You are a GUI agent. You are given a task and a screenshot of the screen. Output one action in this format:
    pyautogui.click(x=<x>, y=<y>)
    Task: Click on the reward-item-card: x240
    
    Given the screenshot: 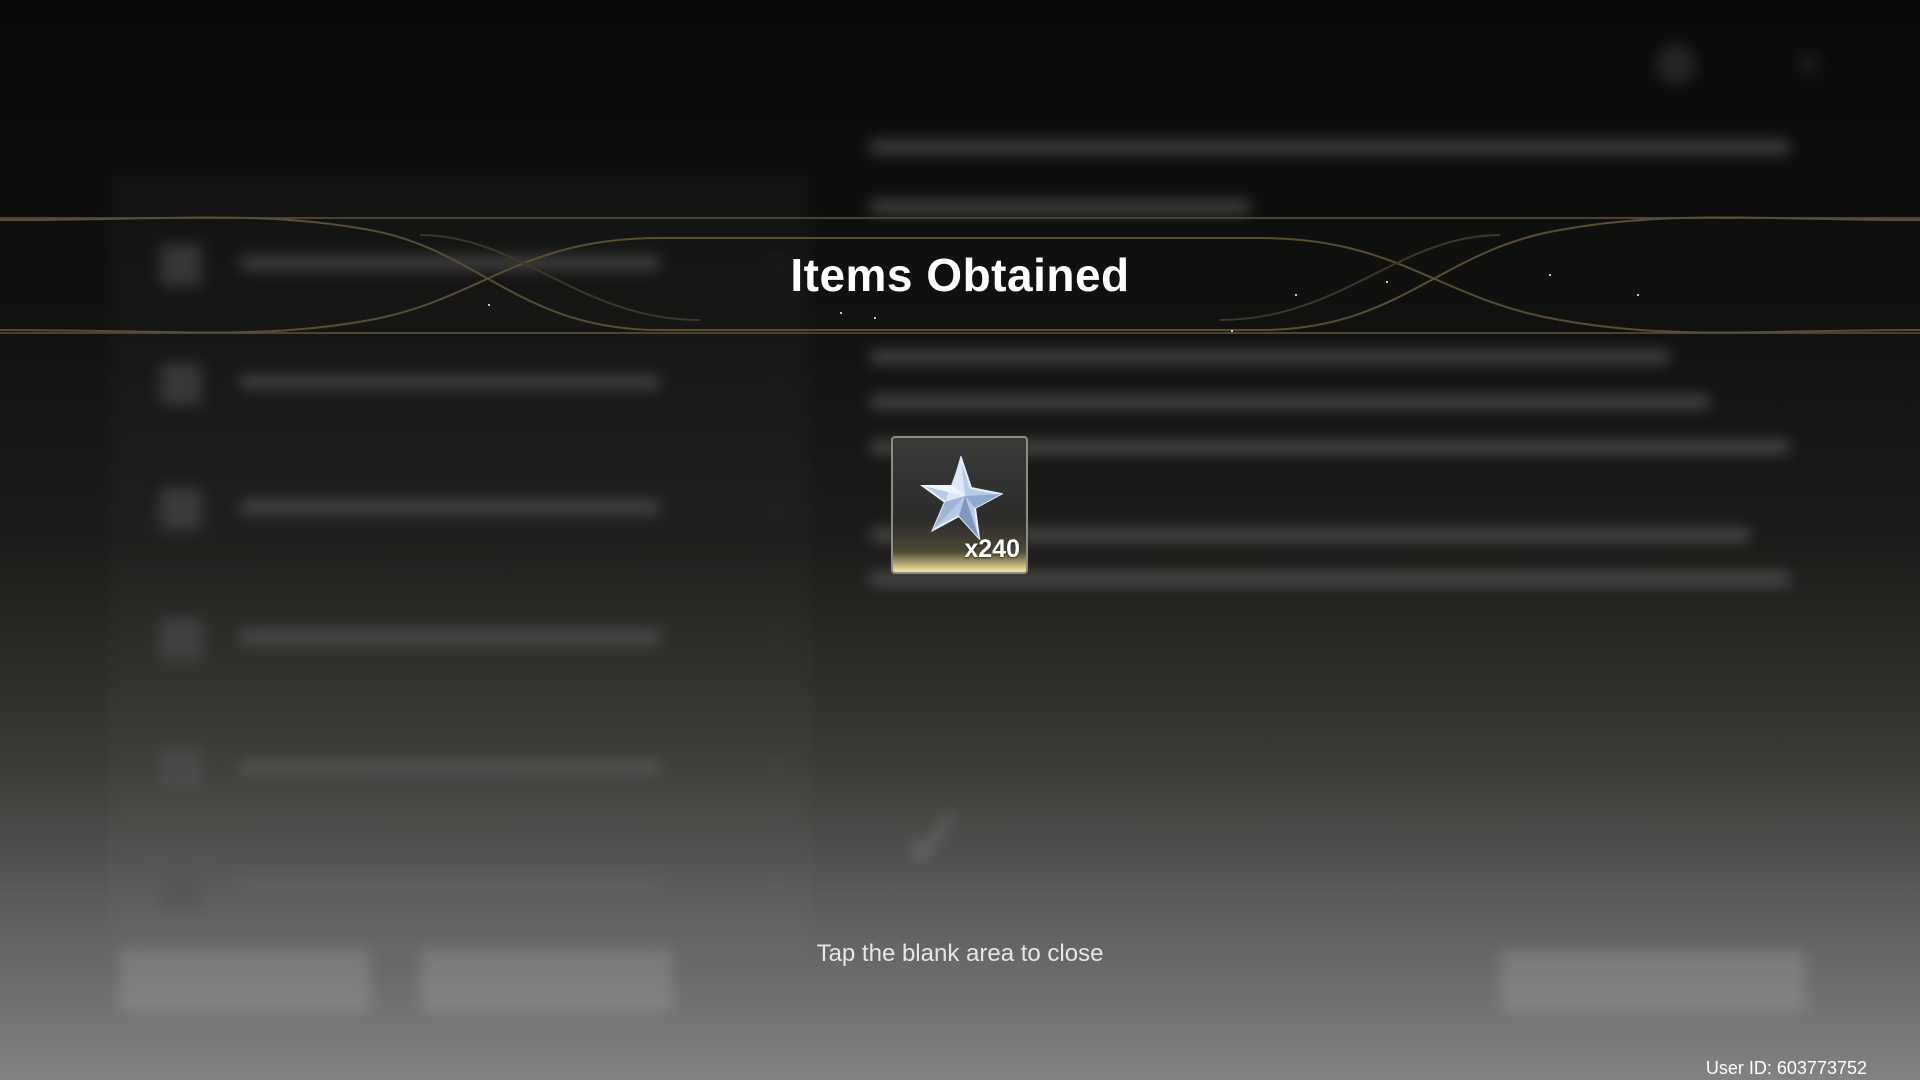 What is the action you would take?
    pyautogui.click(x=959, y=505)
    